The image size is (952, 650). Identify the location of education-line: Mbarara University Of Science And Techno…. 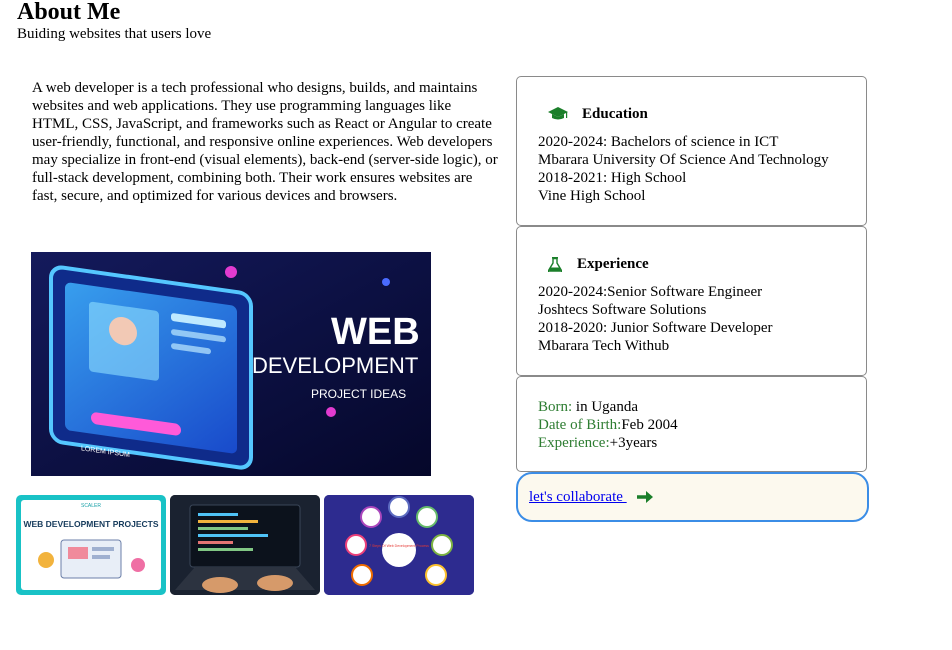
(683, 160).